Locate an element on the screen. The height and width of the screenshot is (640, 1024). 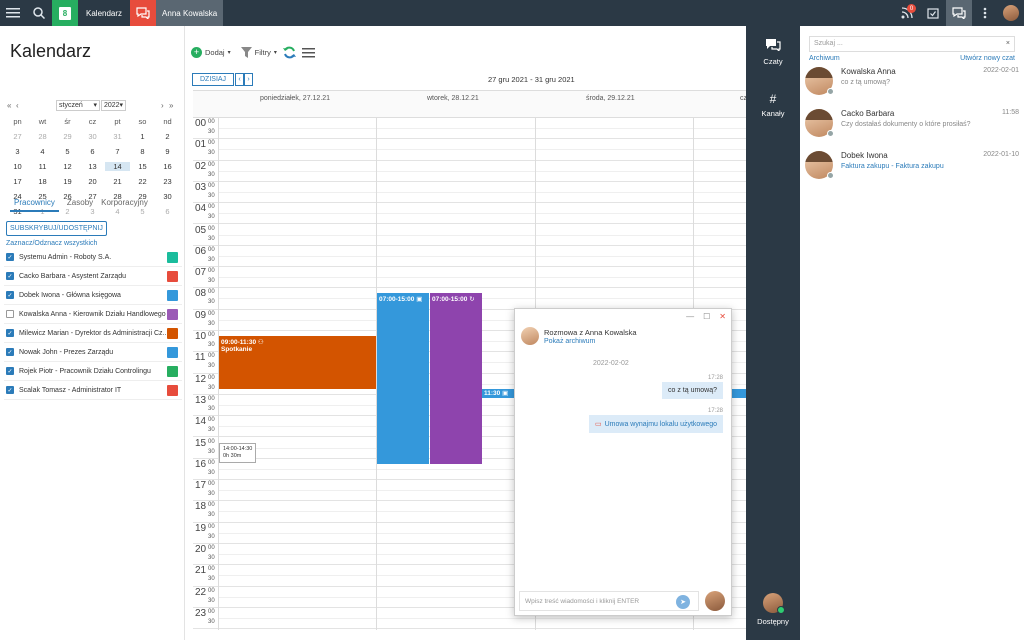
next-week-icon: › is located at coordinates (249, 79).